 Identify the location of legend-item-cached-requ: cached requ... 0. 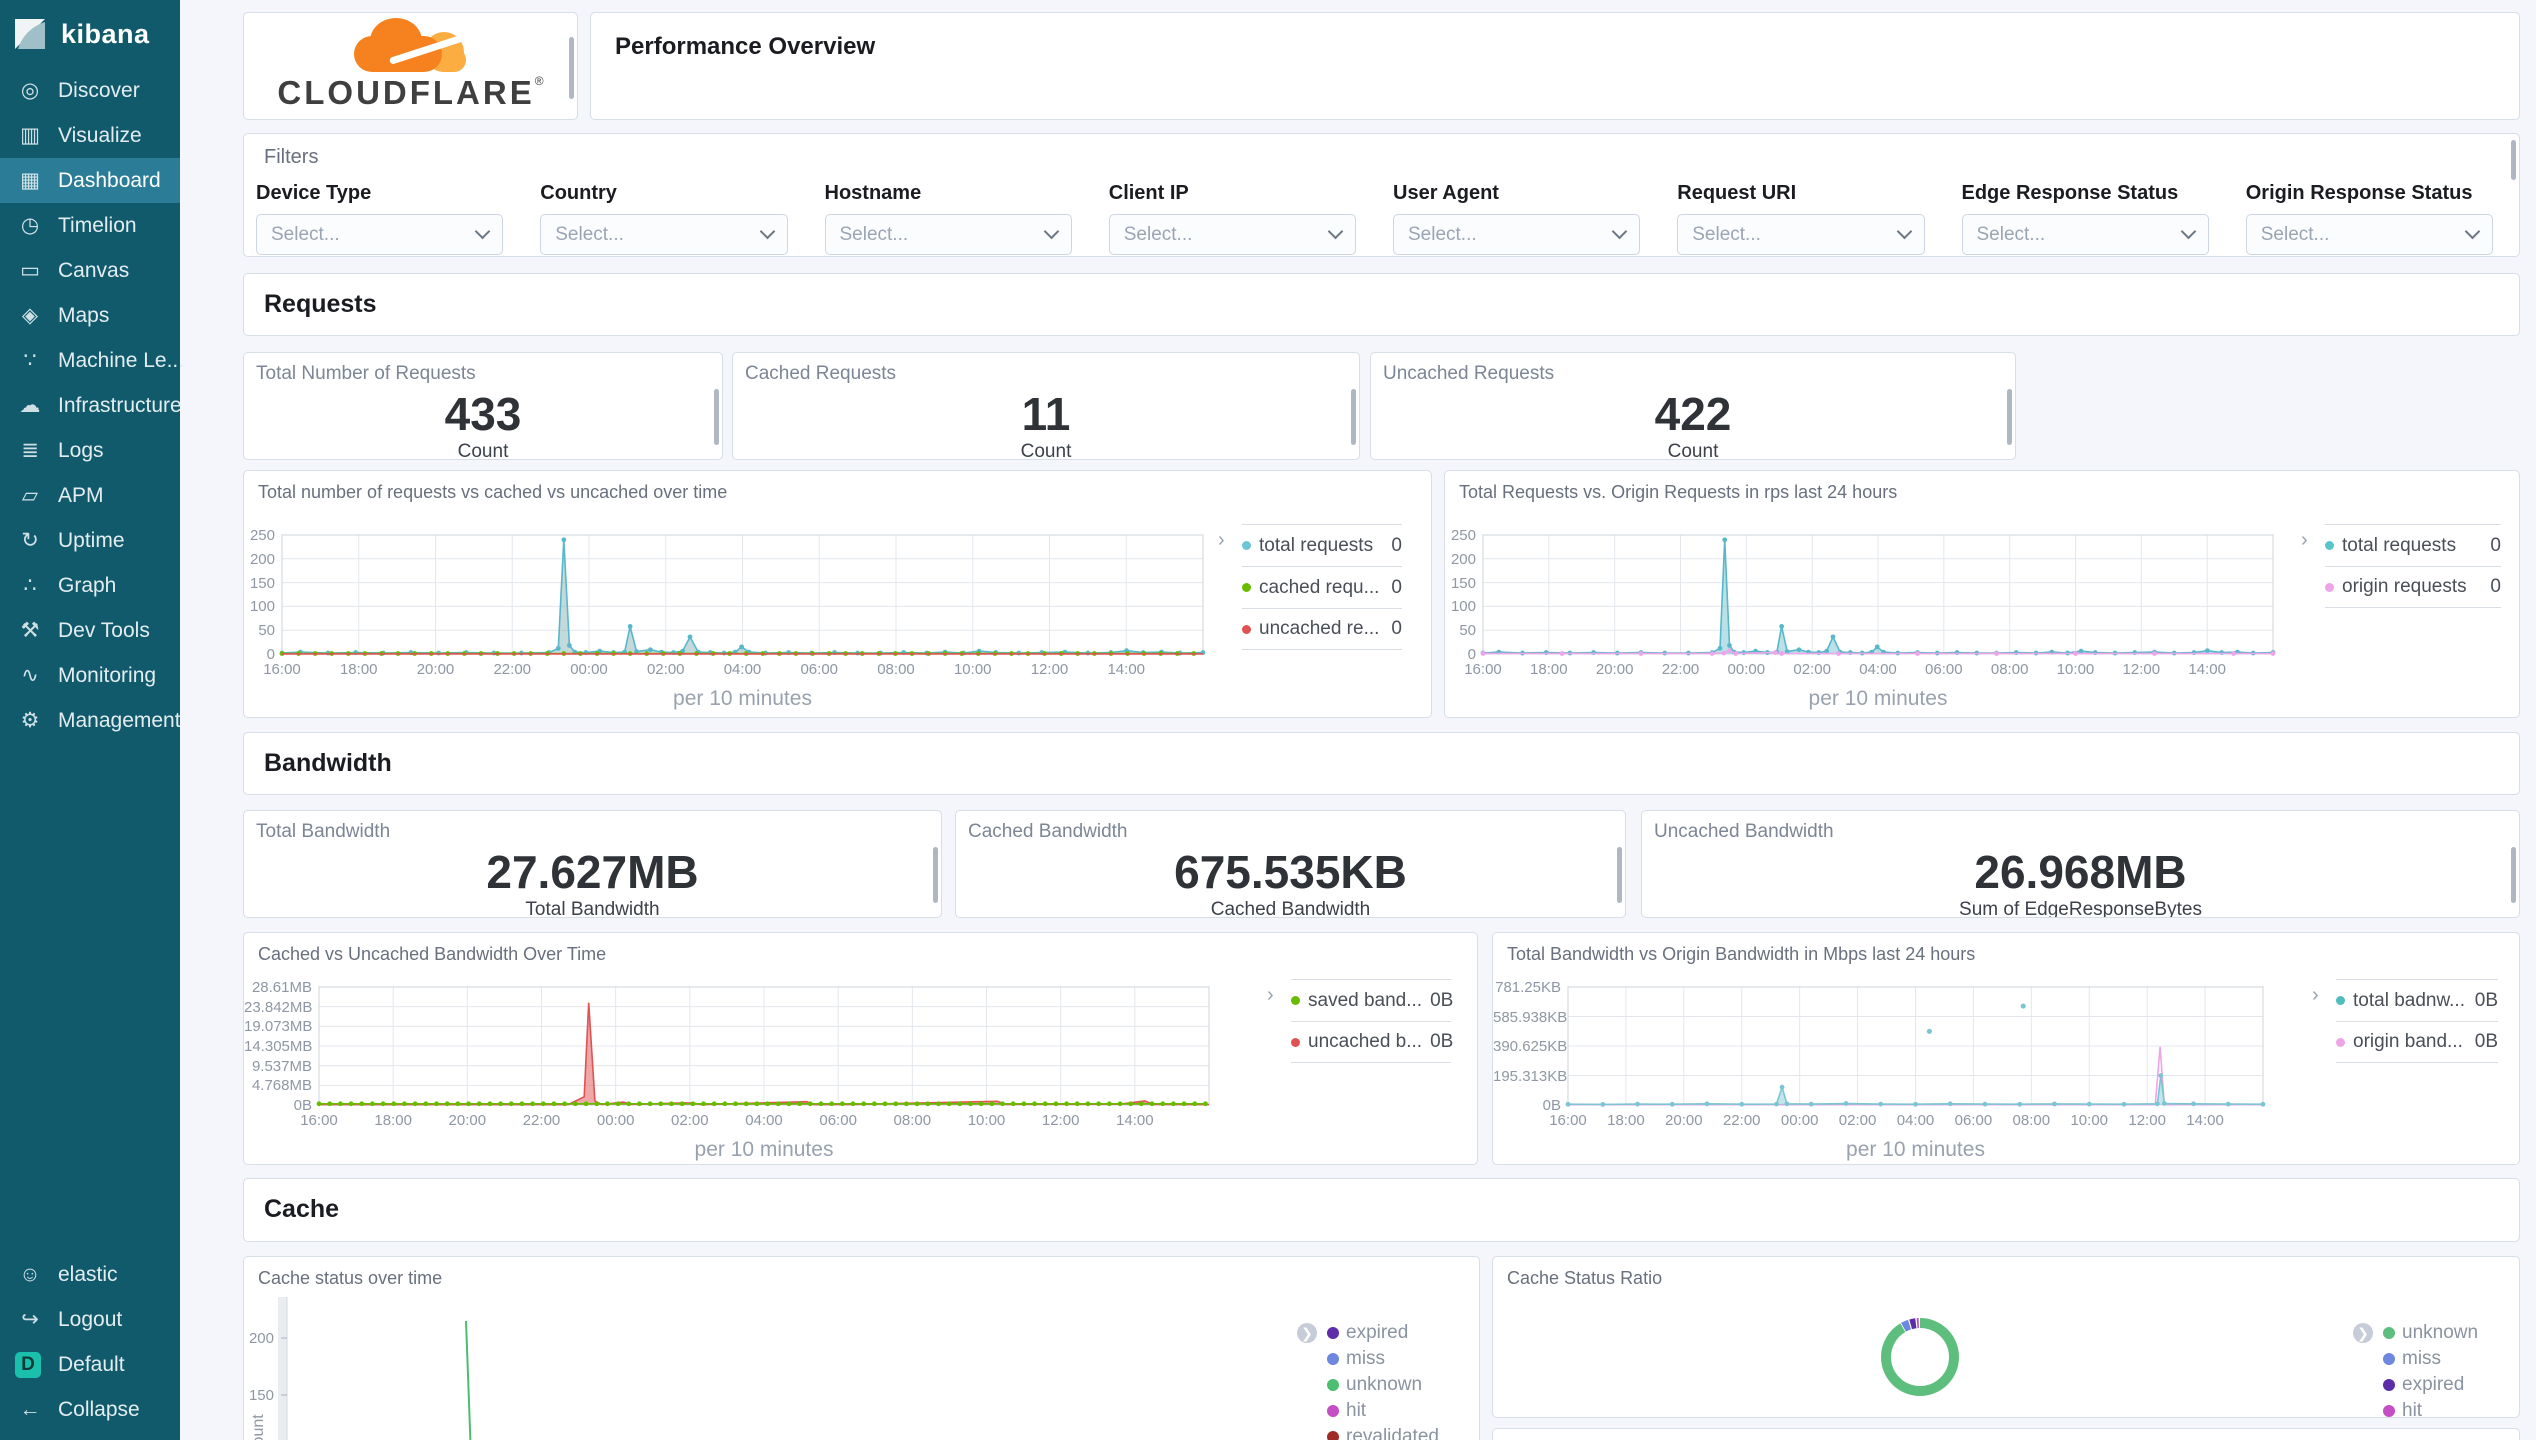
(1322, 587).